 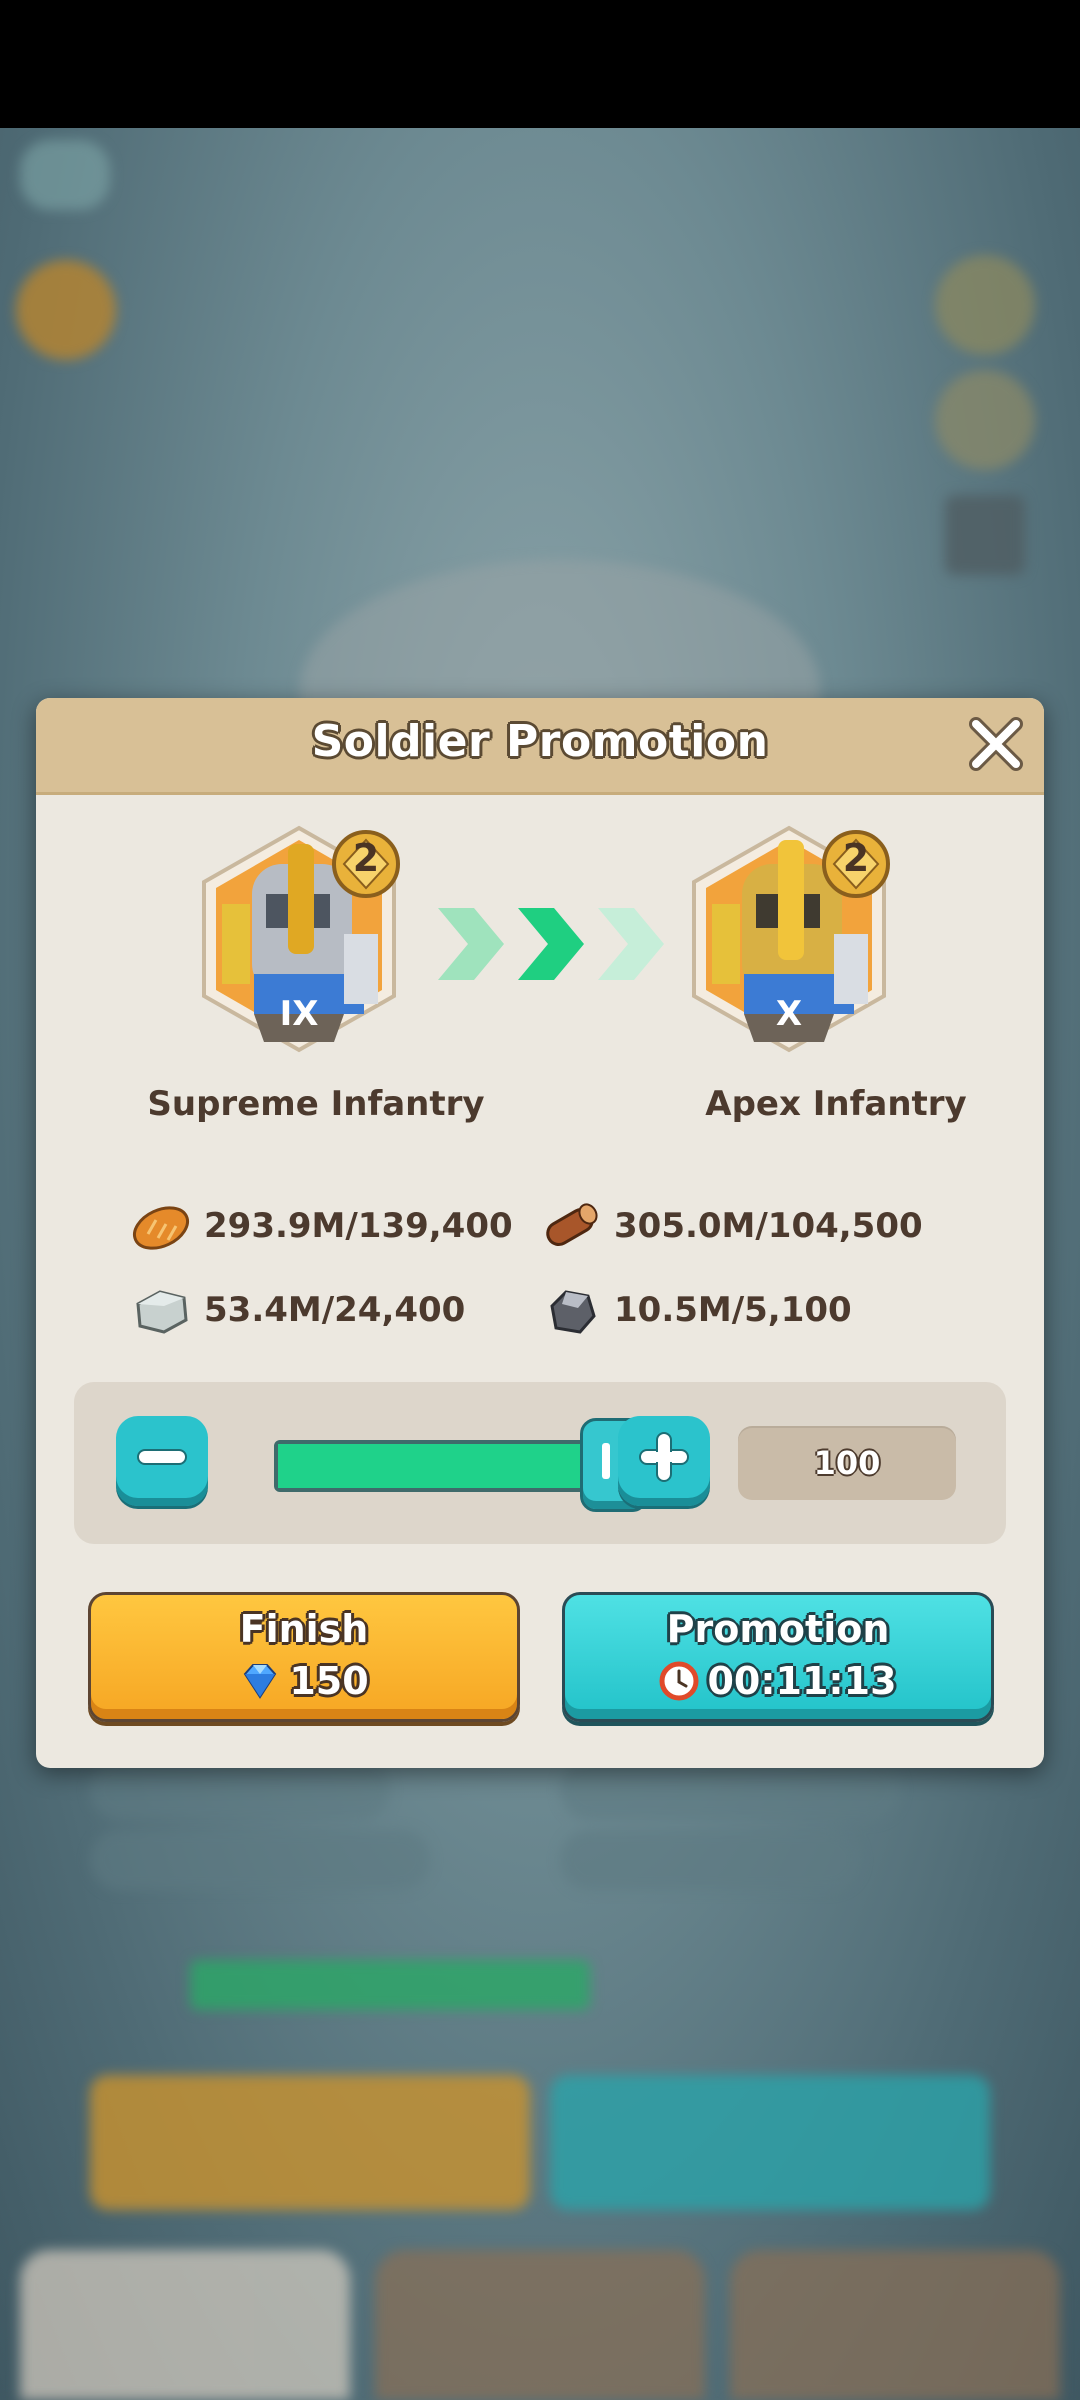 What do you see at coordinates (299, 939) in the screenshot?
I see `current-unit-portrait: 2 IX` at bounding box center [299, 939].